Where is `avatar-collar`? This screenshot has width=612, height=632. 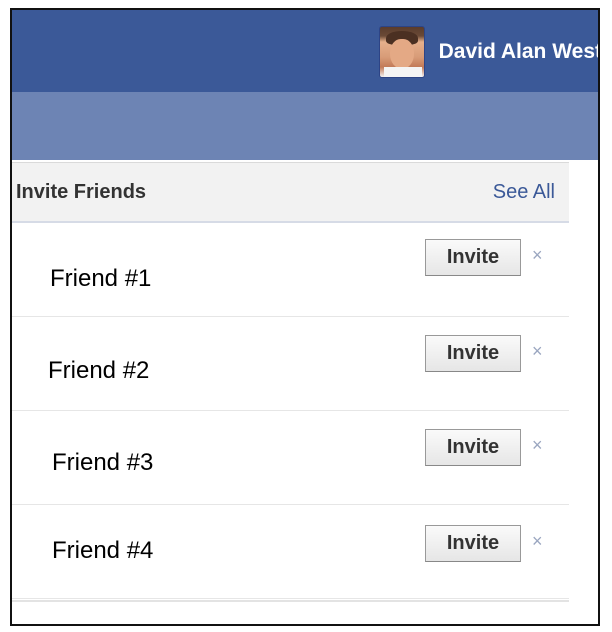 avatar-collar is located at coordinates (402, 72).